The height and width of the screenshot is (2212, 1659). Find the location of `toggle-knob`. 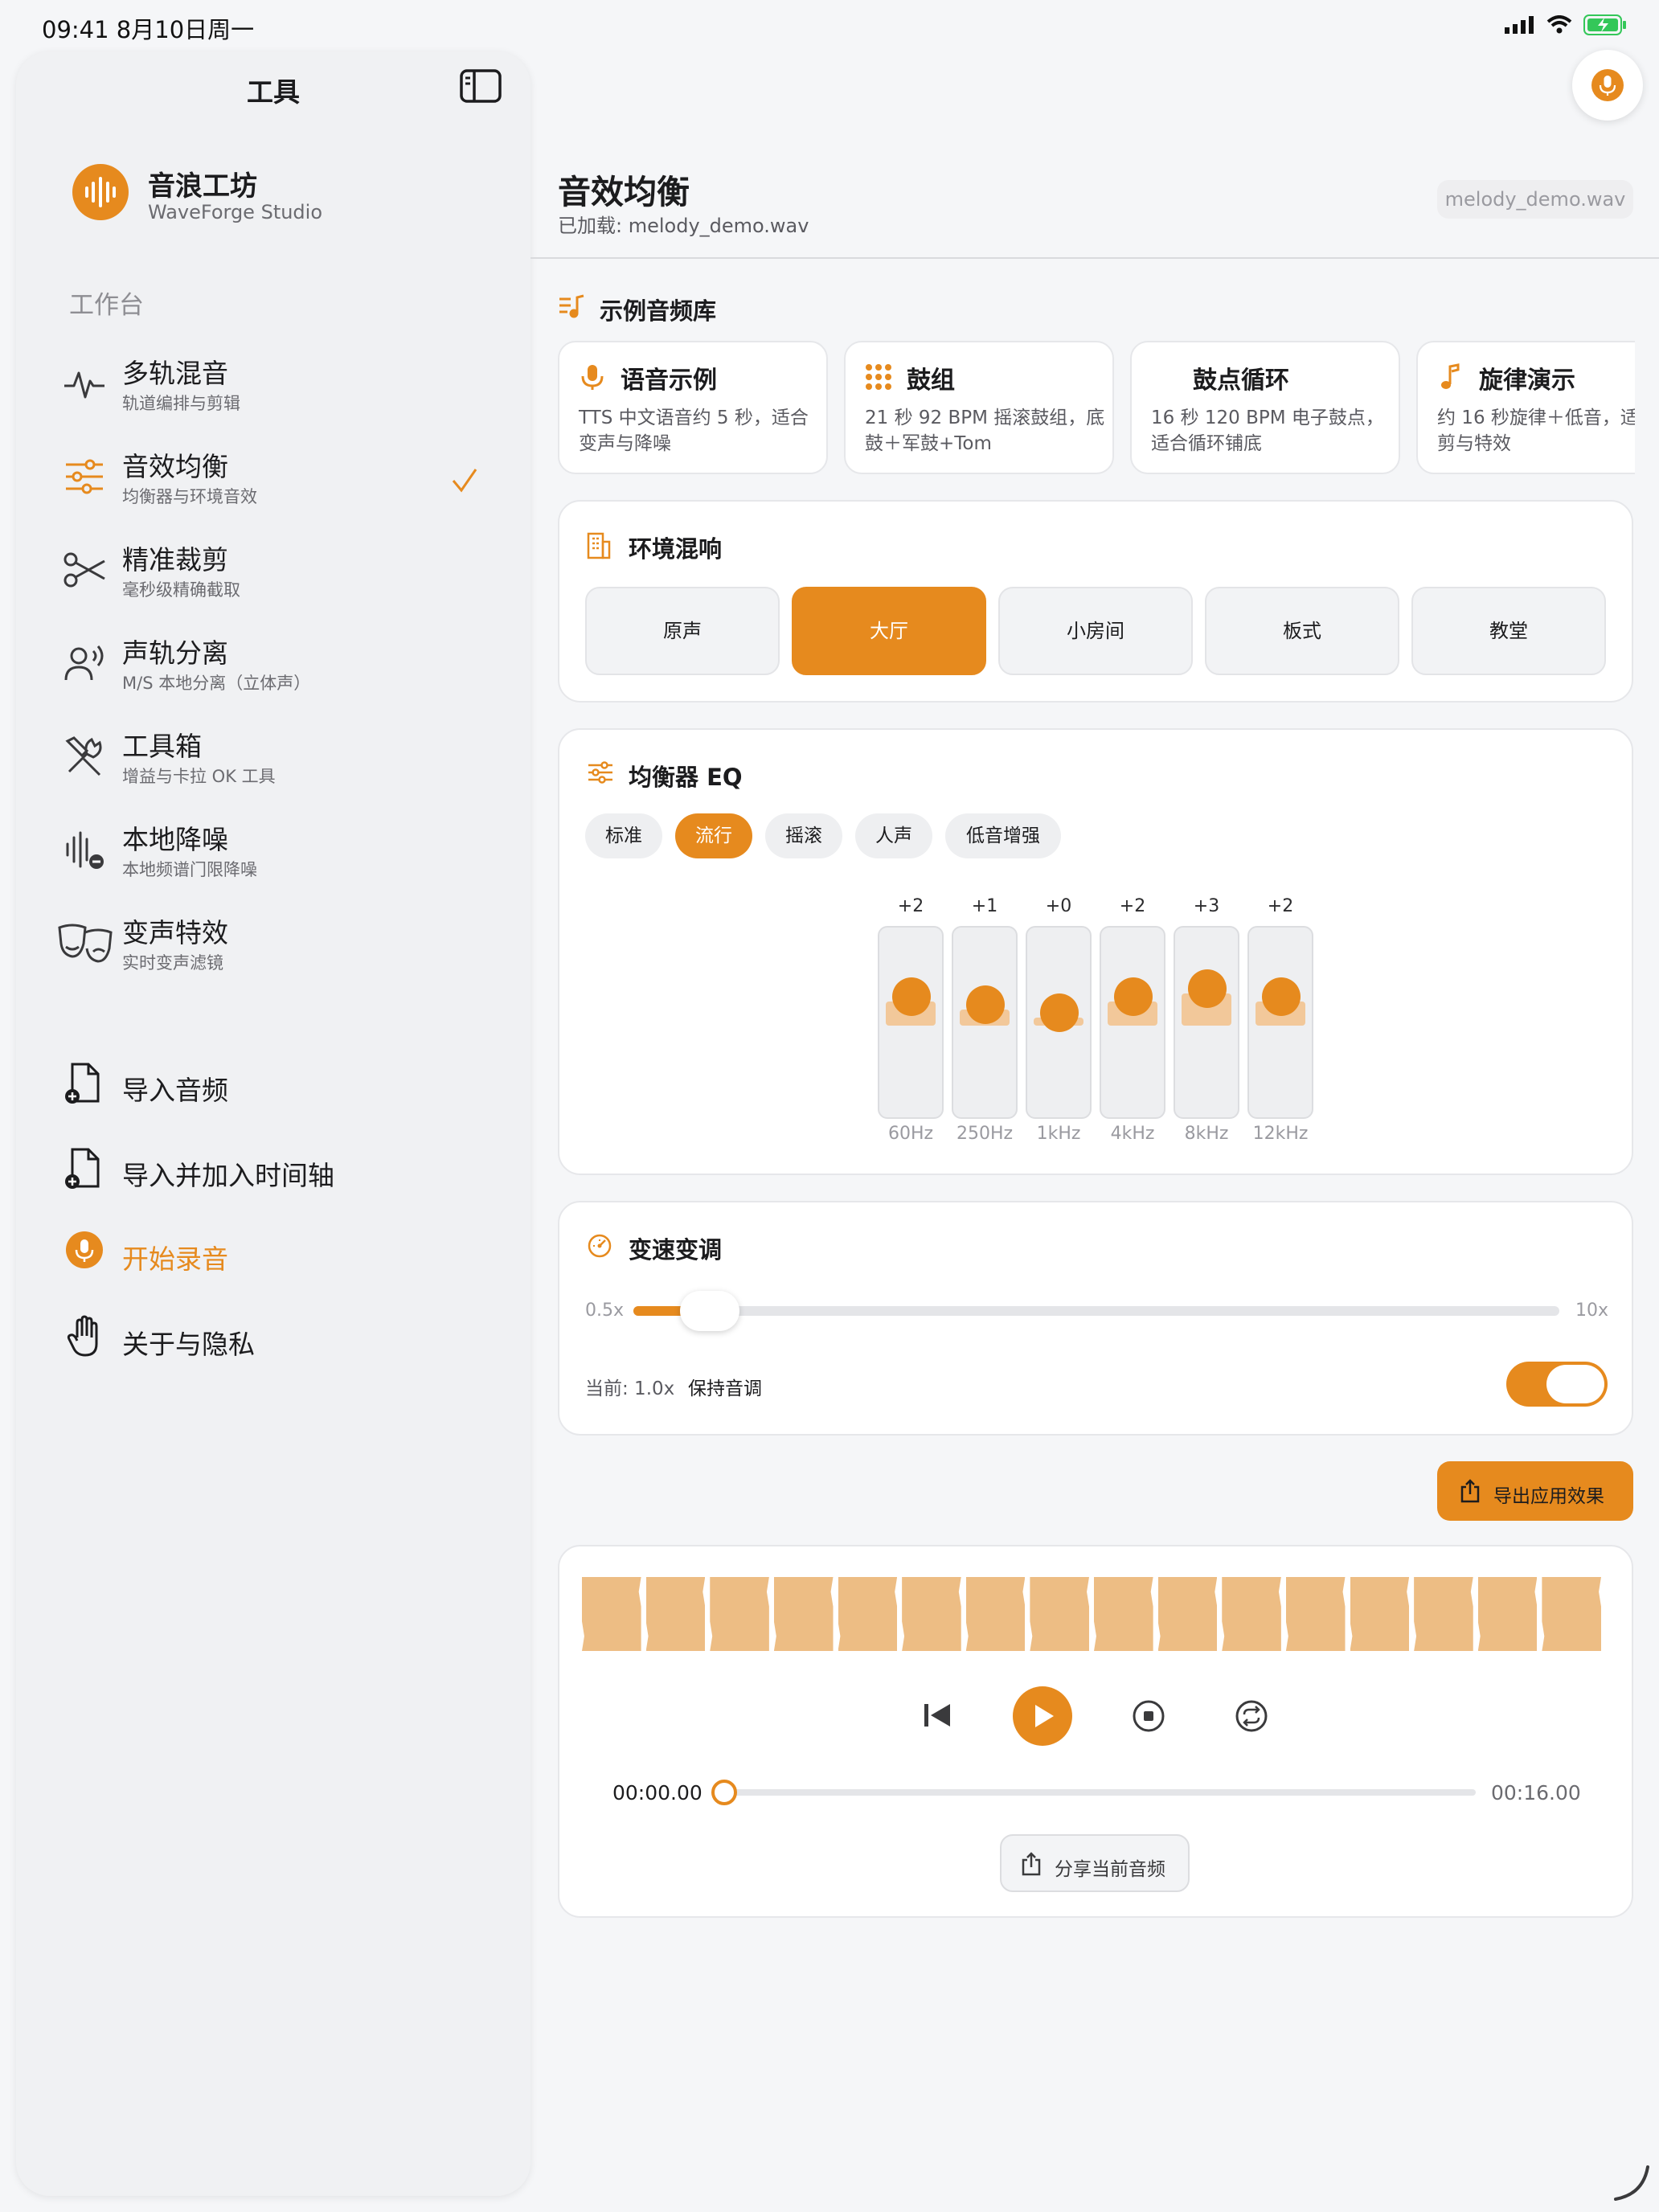

toggle-knob is located at coordinates (1575, 1384).